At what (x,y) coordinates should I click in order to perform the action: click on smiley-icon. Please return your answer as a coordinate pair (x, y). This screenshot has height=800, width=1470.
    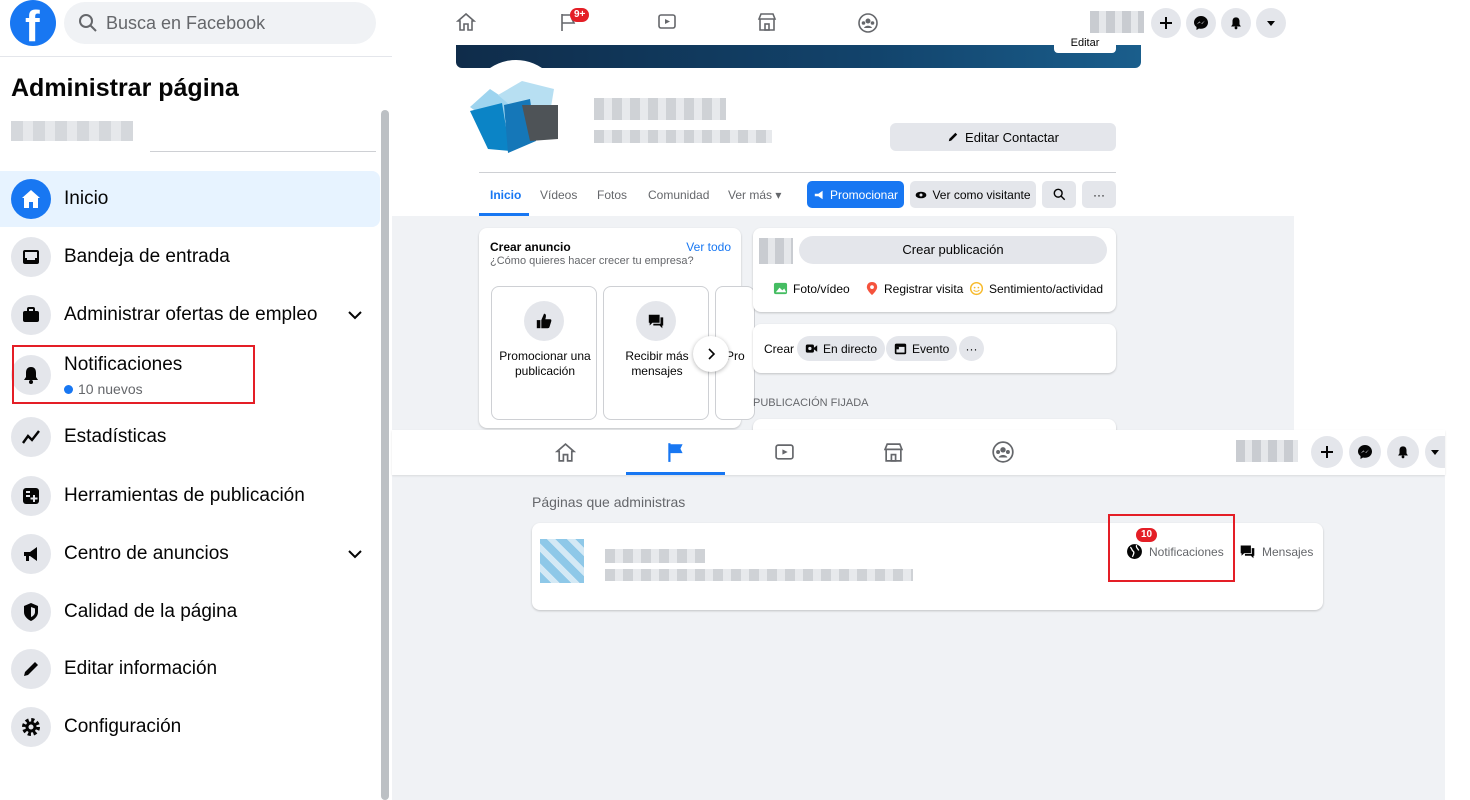
    Looking at the image, I should click on (976, 288).